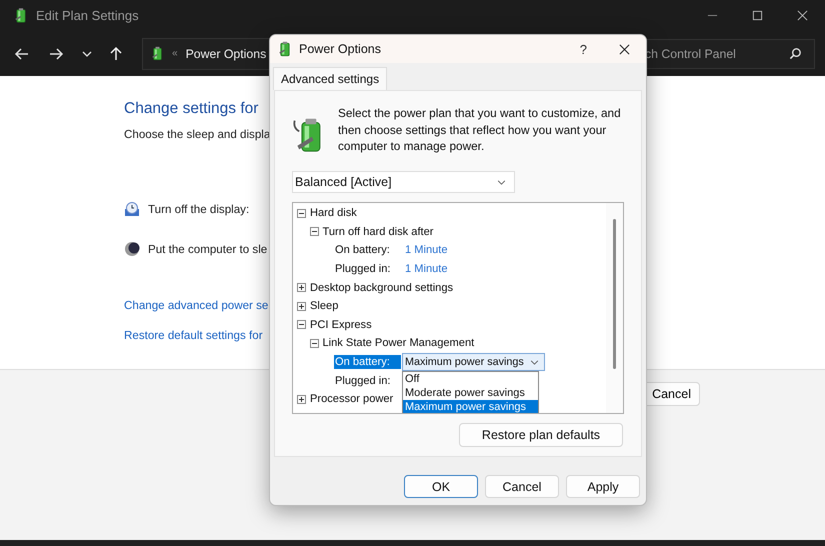 This screenshot has width=825, height=546. Describe the element at coordinates (226, 53) in the screenshot. I see `breadcrumb-item: Power Options` at that location.